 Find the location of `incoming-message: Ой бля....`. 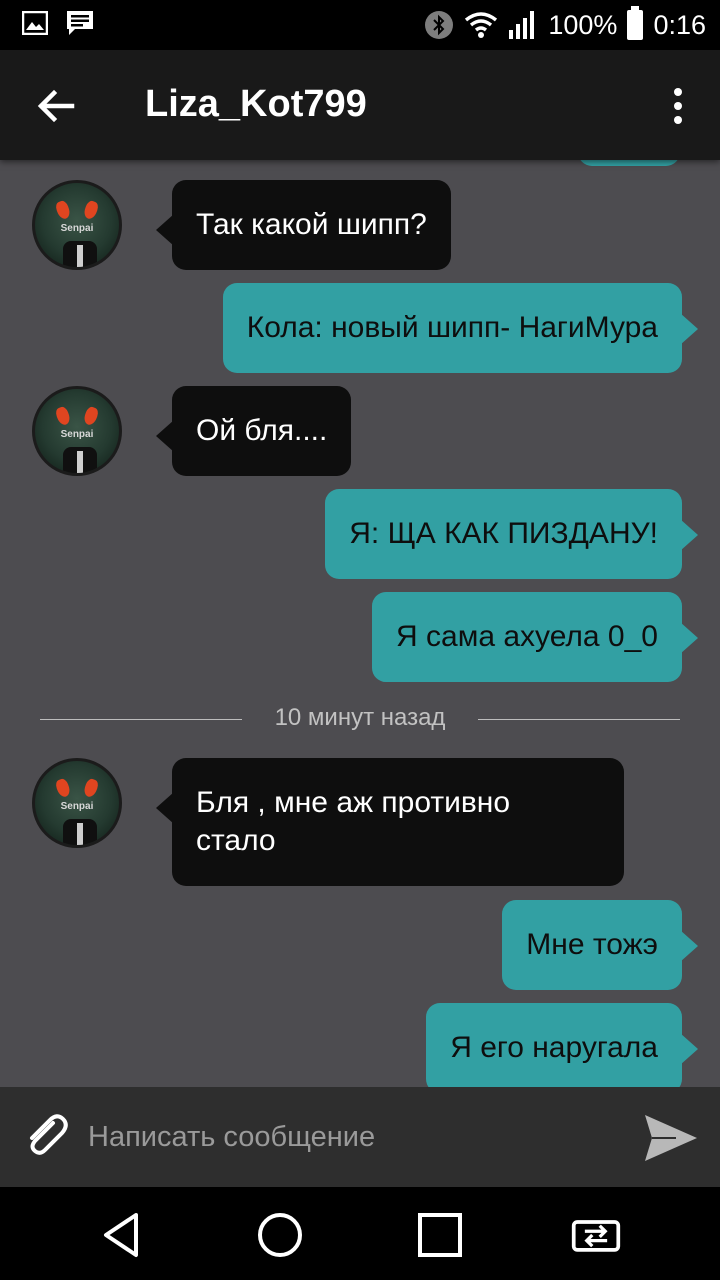

incoming-message: Ой бля.... is located at coordinates (253, 431).